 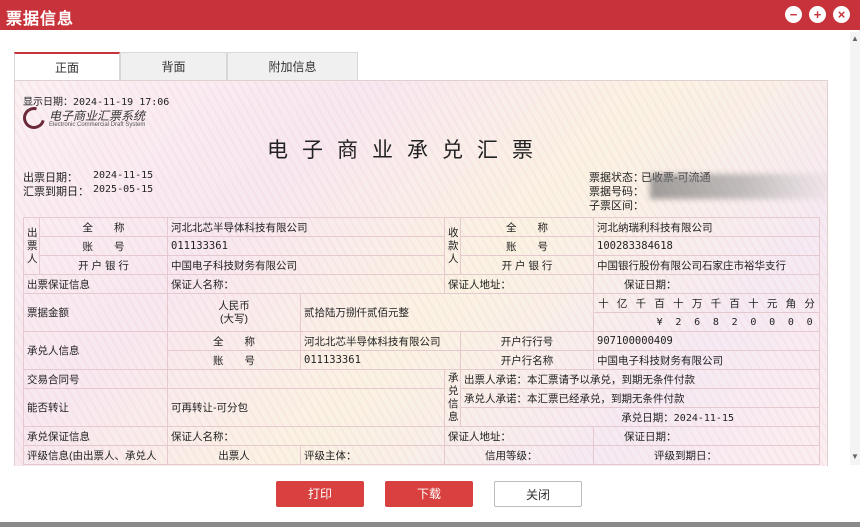 What do you see at coordinates (34, 118) in the screenshot?
I see `ecds-logo-icon` at bounding box center [34, 118].